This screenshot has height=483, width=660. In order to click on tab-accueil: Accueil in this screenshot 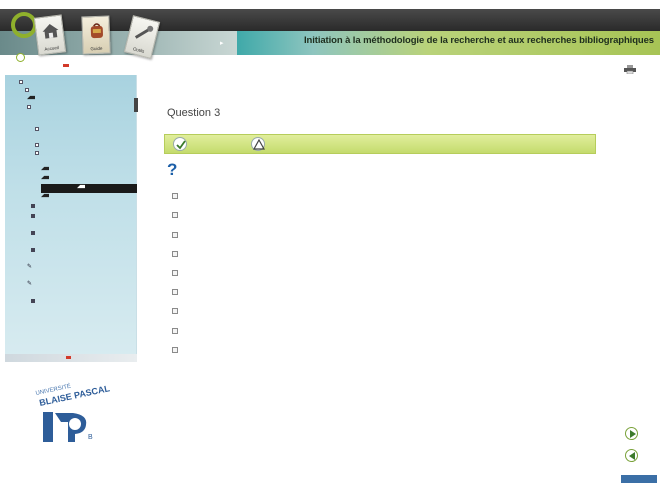, I will do `click(50, 35)`.